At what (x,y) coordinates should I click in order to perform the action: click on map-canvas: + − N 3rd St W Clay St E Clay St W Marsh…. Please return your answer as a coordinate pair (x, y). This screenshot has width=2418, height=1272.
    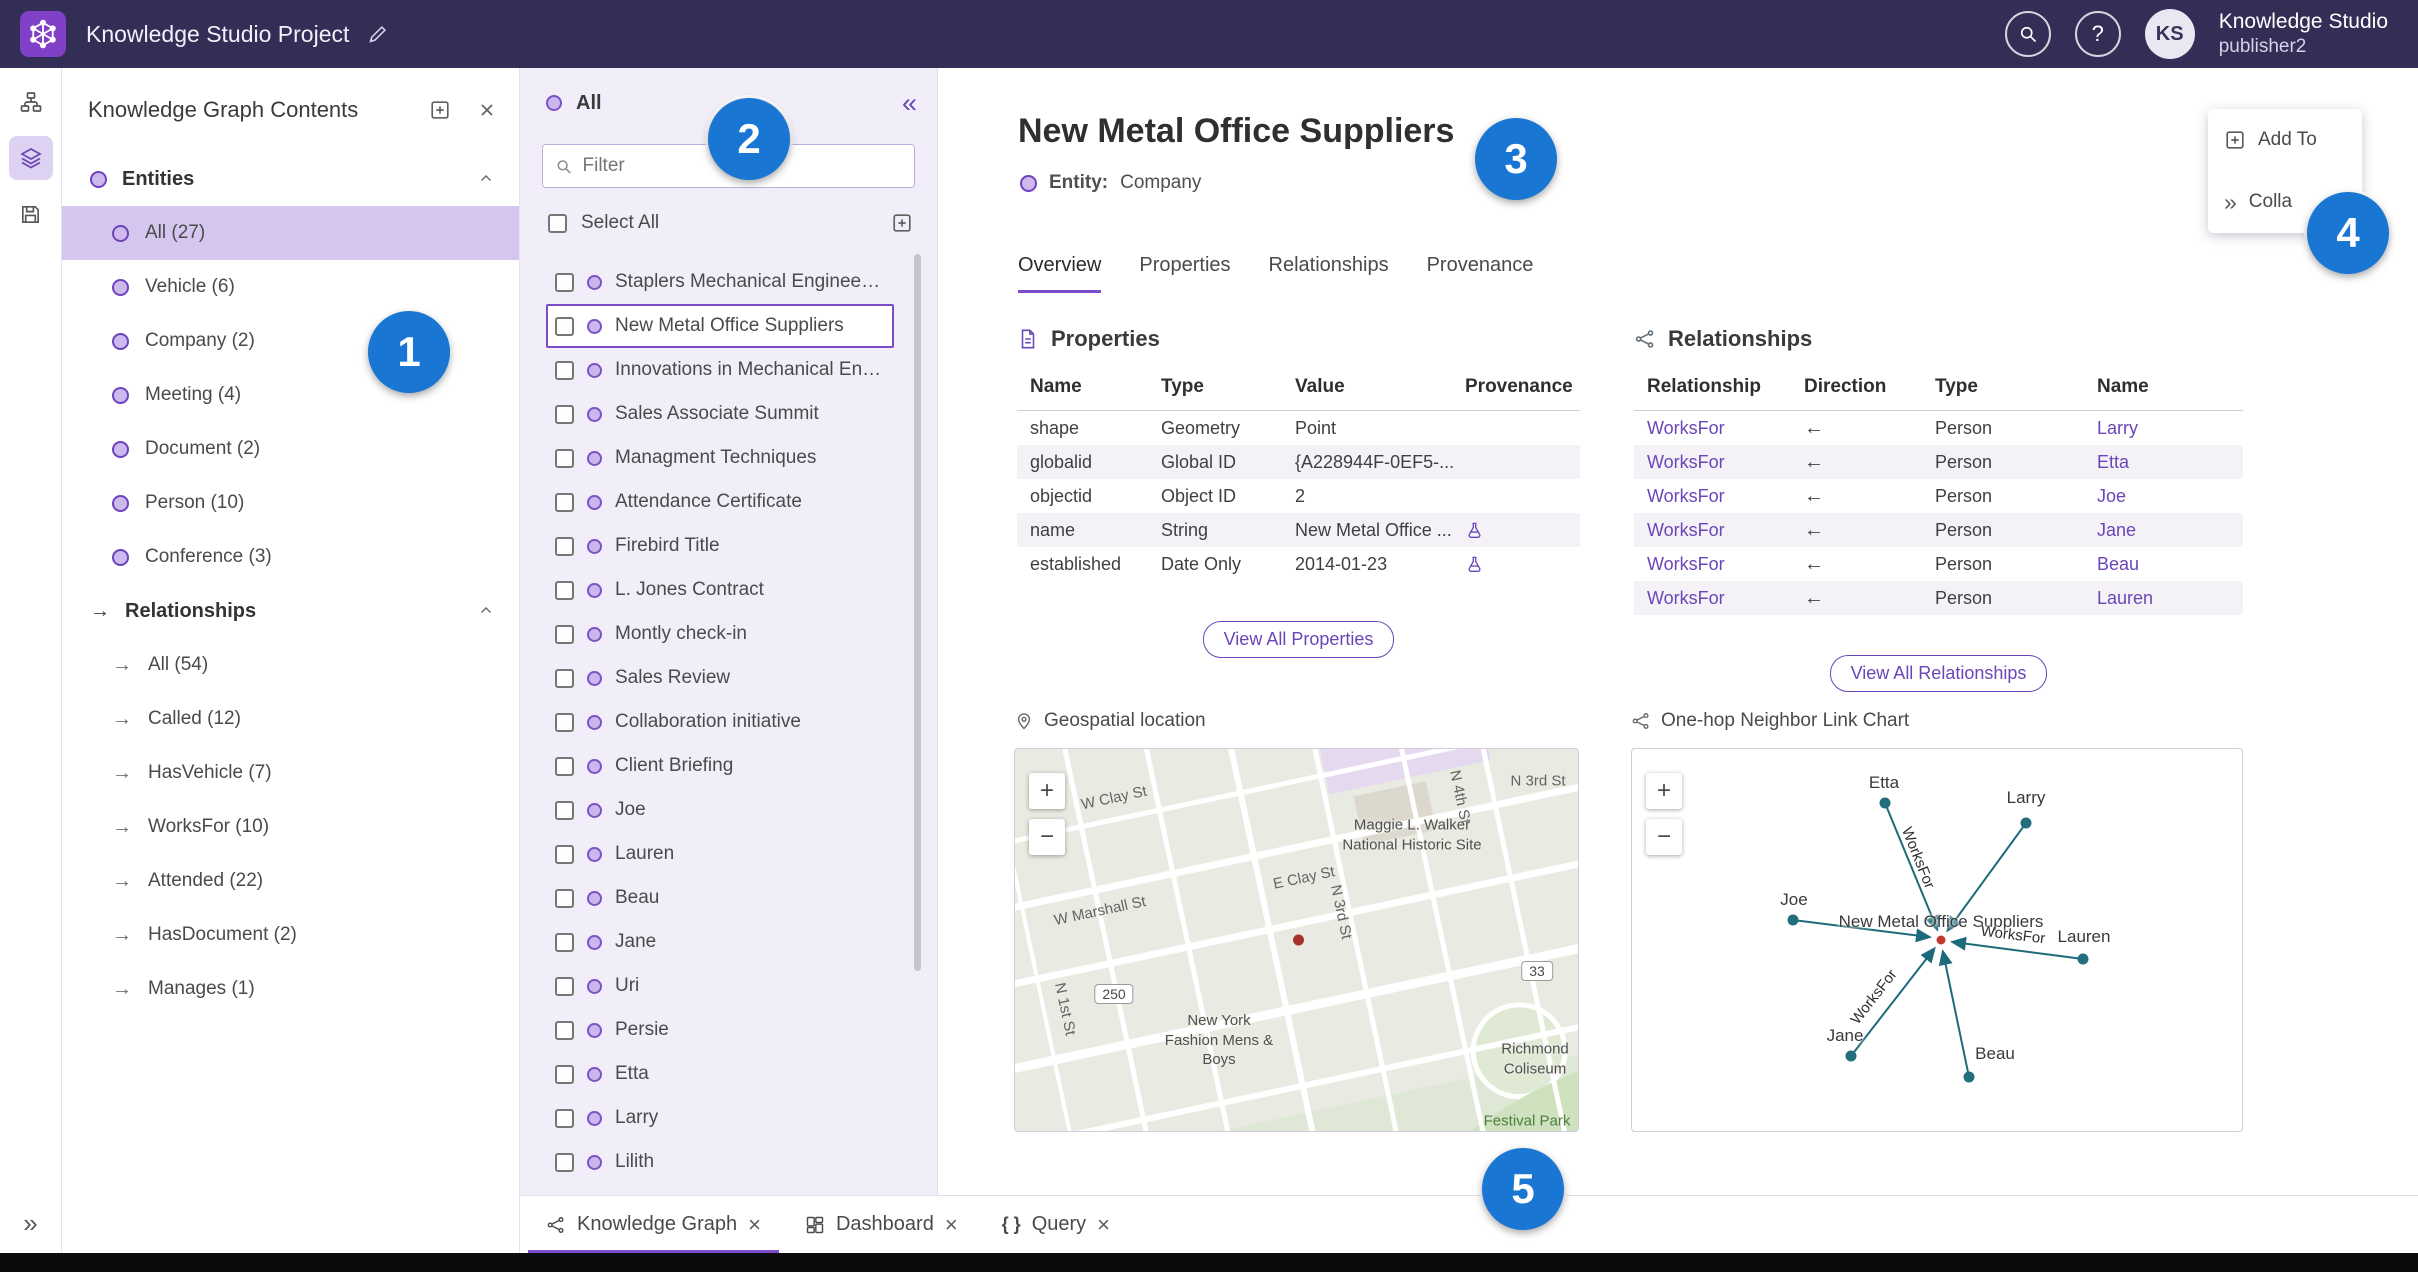
    Looking at the image, I should click on (1296, 940).